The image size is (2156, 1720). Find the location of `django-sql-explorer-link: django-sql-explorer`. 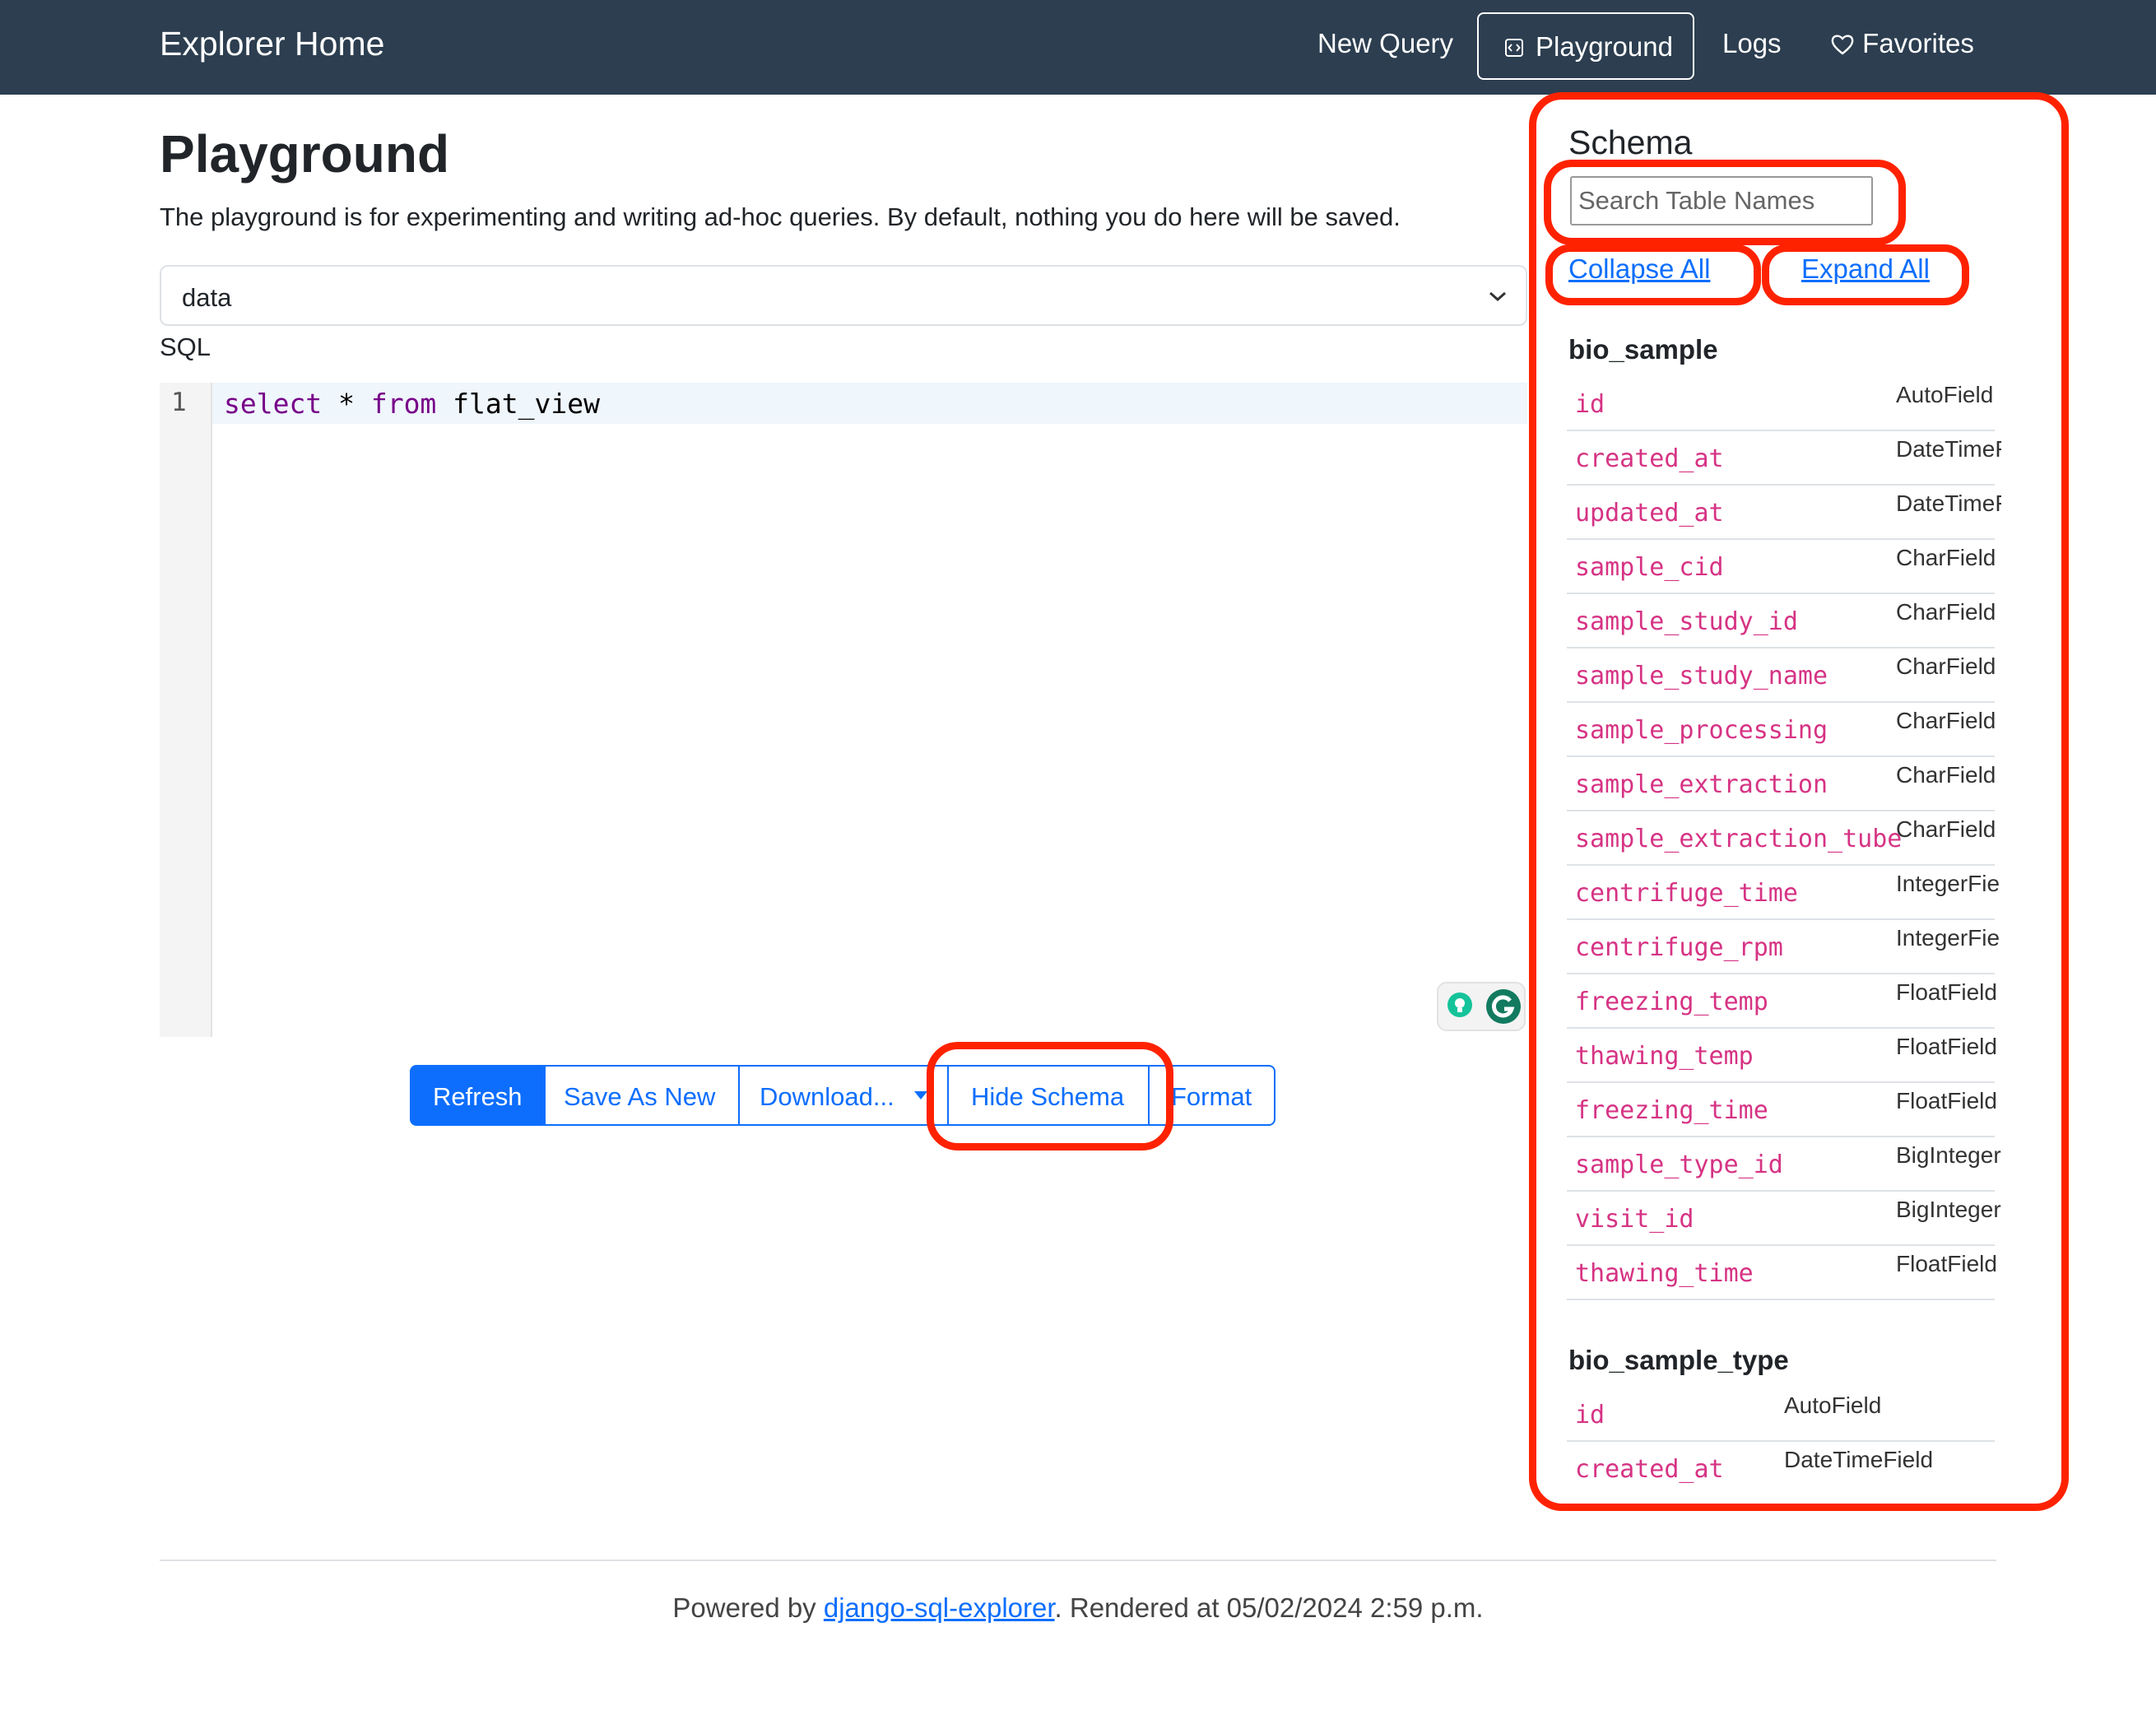

django-sql-explorer-link: django-sql-explorer is located at coordinates (939, 1607).